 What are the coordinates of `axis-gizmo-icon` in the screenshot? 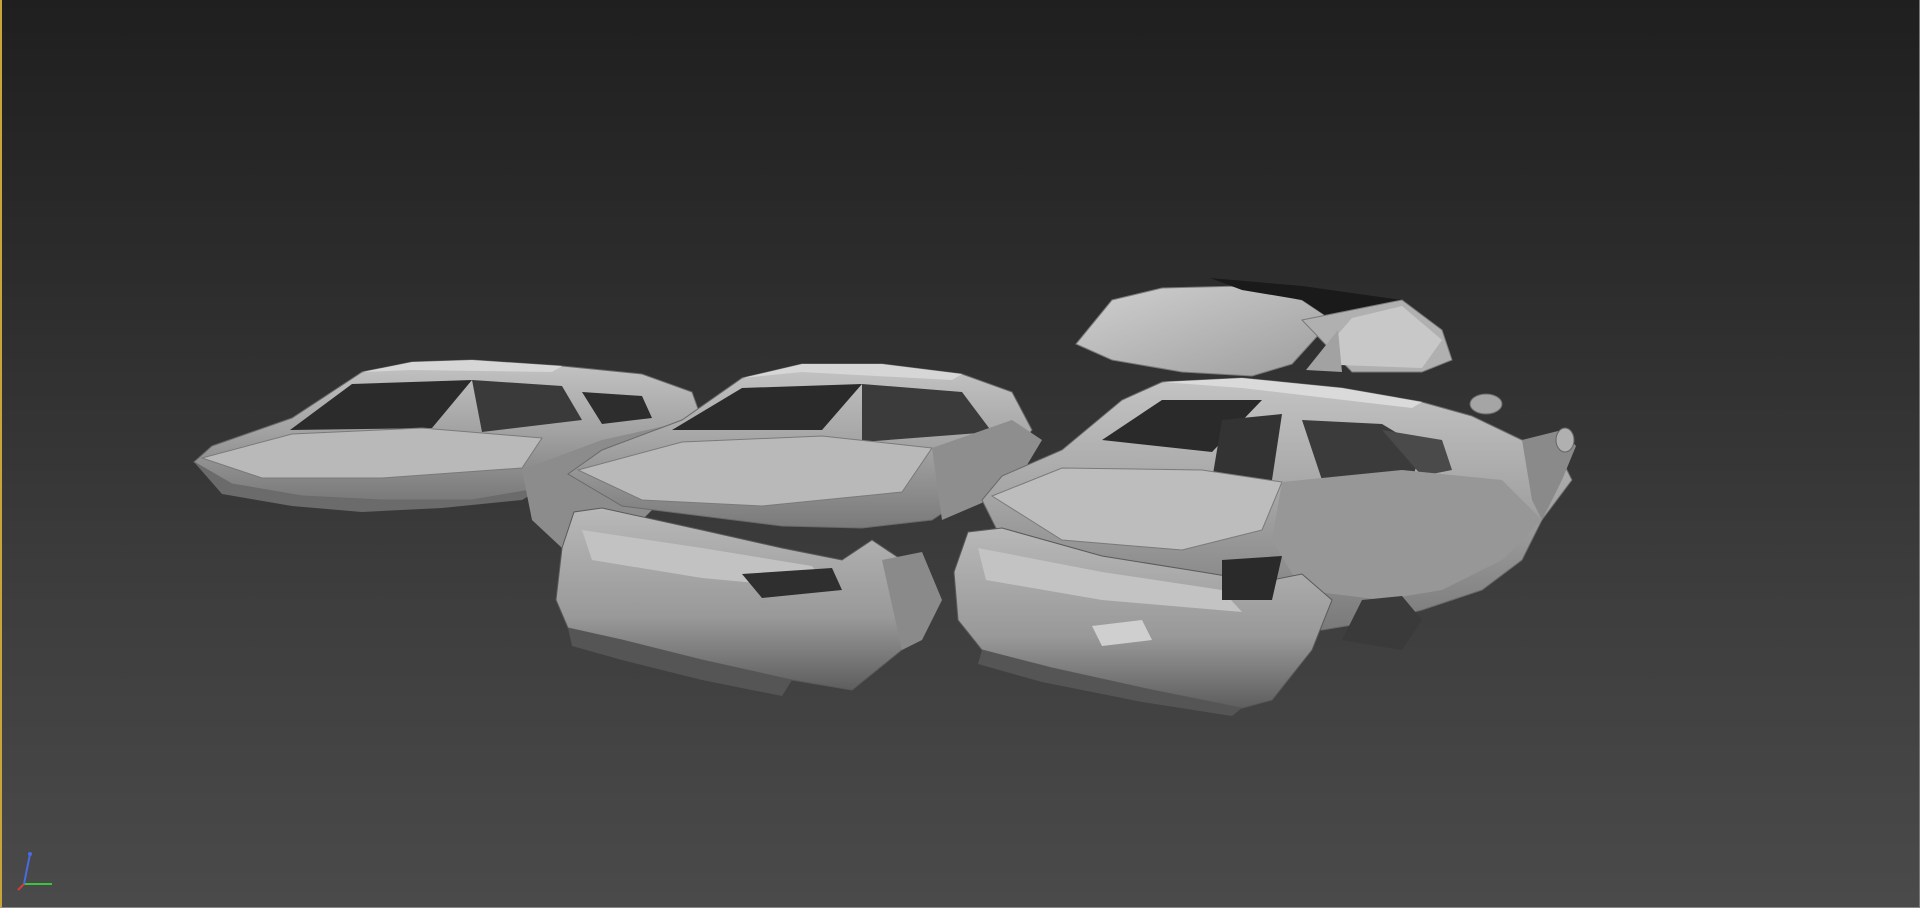 It's located at (34, 871).